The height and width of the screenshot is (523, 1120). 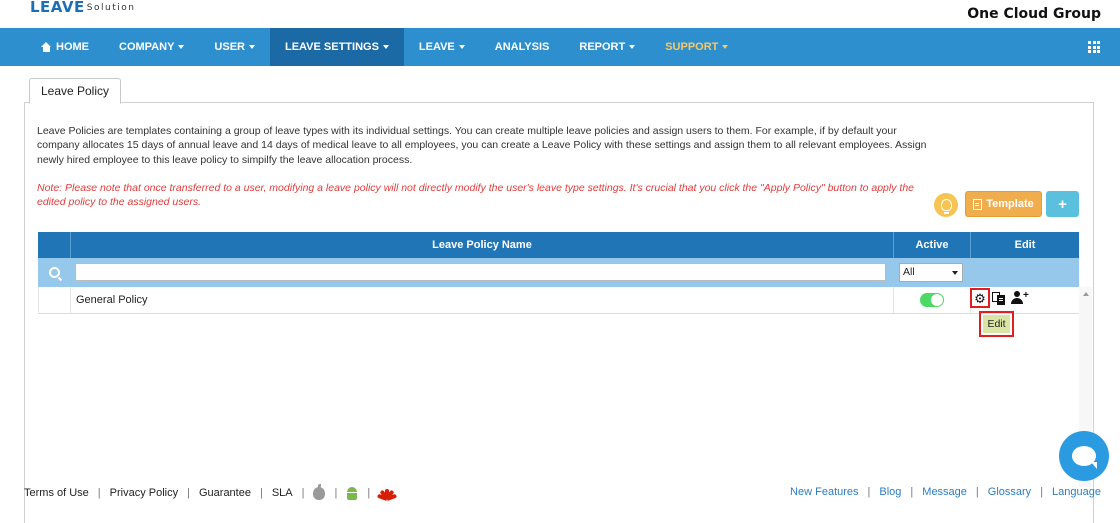 I want to click on chat-icon, so click(x=1084, y=457).